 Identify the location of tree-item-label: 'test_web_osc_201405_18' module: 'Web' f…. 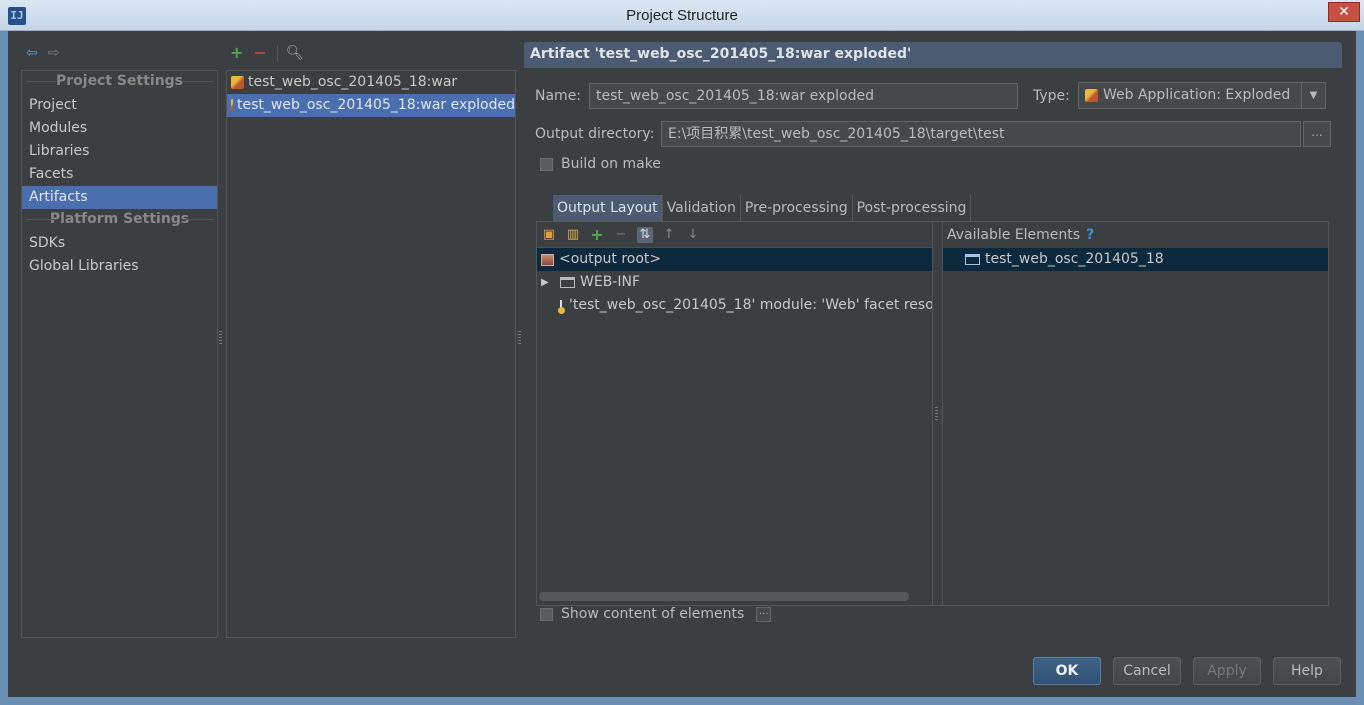
(750, 305).